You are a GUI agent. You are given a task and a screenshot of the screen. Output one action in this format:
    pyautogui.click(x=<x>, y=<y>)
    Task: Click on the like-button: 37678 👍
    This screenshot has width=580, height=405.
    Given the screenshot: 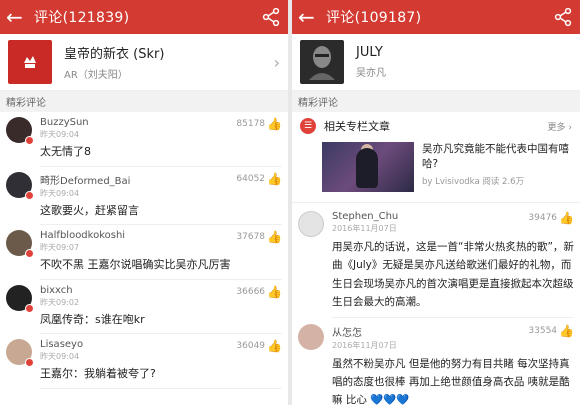 What is the action you would take?
    pyautogui.click(x=259, y=237)
    